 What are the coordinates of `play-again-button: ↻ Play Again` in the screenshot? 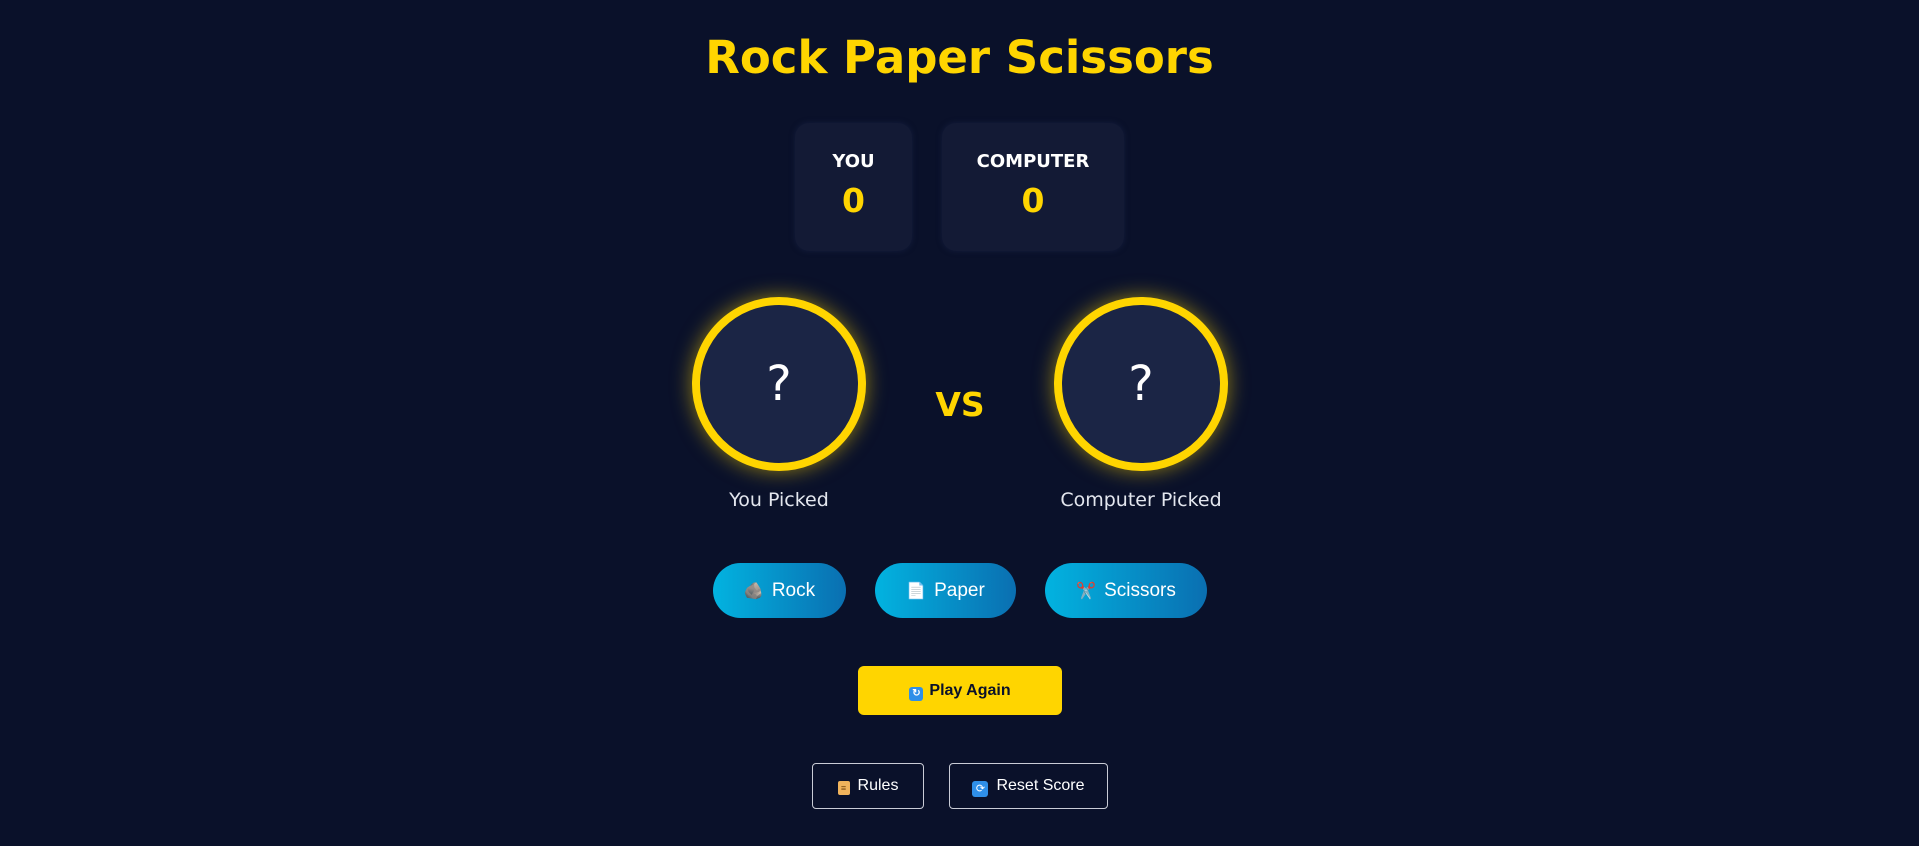 It's located at (960, 690).